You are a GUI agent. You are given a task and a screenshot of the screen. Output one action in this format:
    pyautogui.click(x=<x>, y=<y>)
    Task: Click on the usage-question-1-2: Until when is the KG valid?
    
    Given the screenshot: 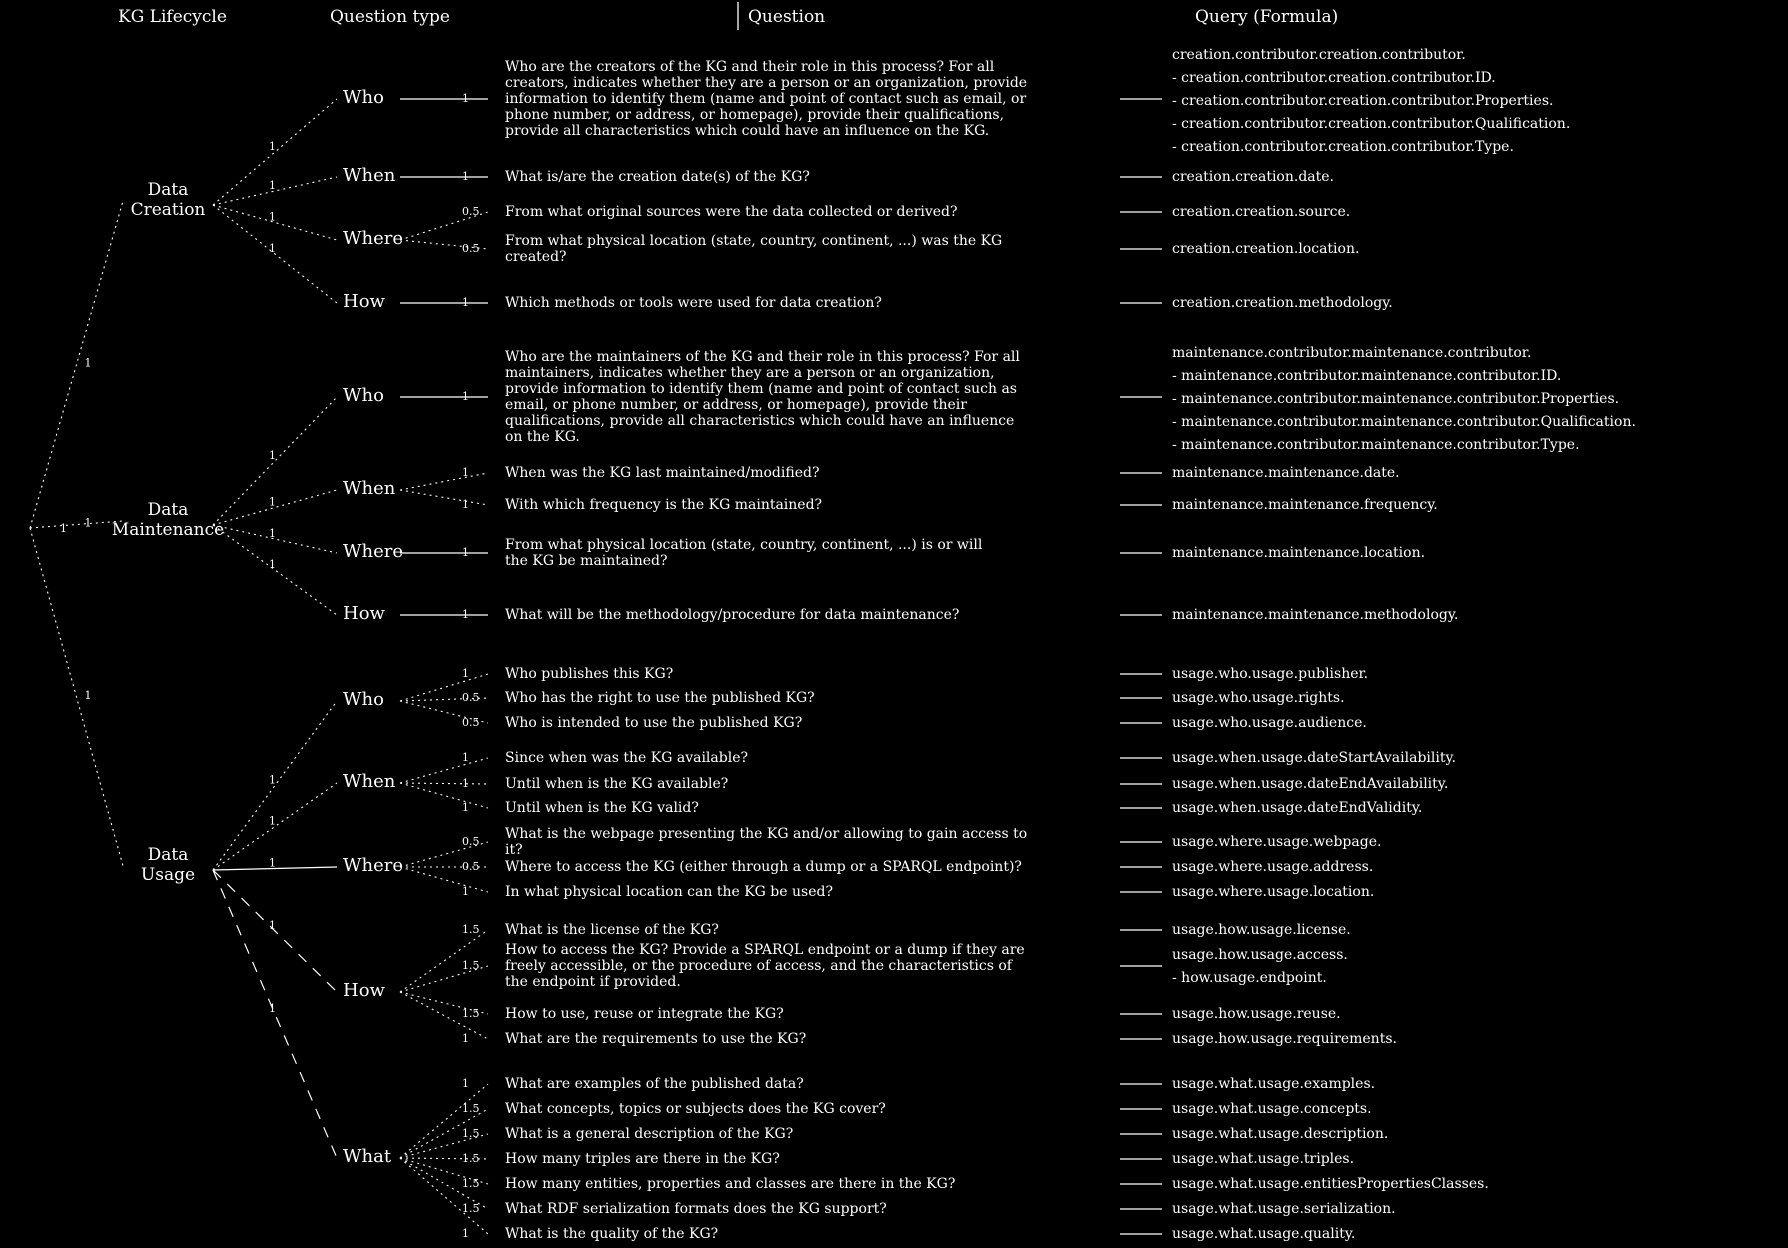 What is the action you would take?
    pyautogui.click(x=602, y=808)
    